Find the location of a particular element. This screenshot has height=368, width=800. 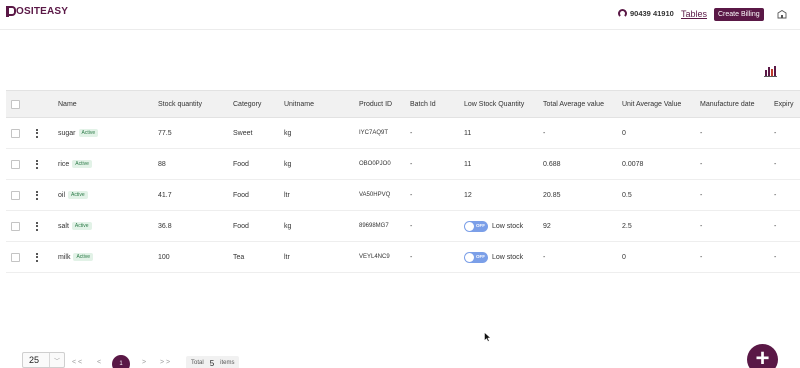

pagination-bar: 25 ﹀ is located at coordinates (43, 360).